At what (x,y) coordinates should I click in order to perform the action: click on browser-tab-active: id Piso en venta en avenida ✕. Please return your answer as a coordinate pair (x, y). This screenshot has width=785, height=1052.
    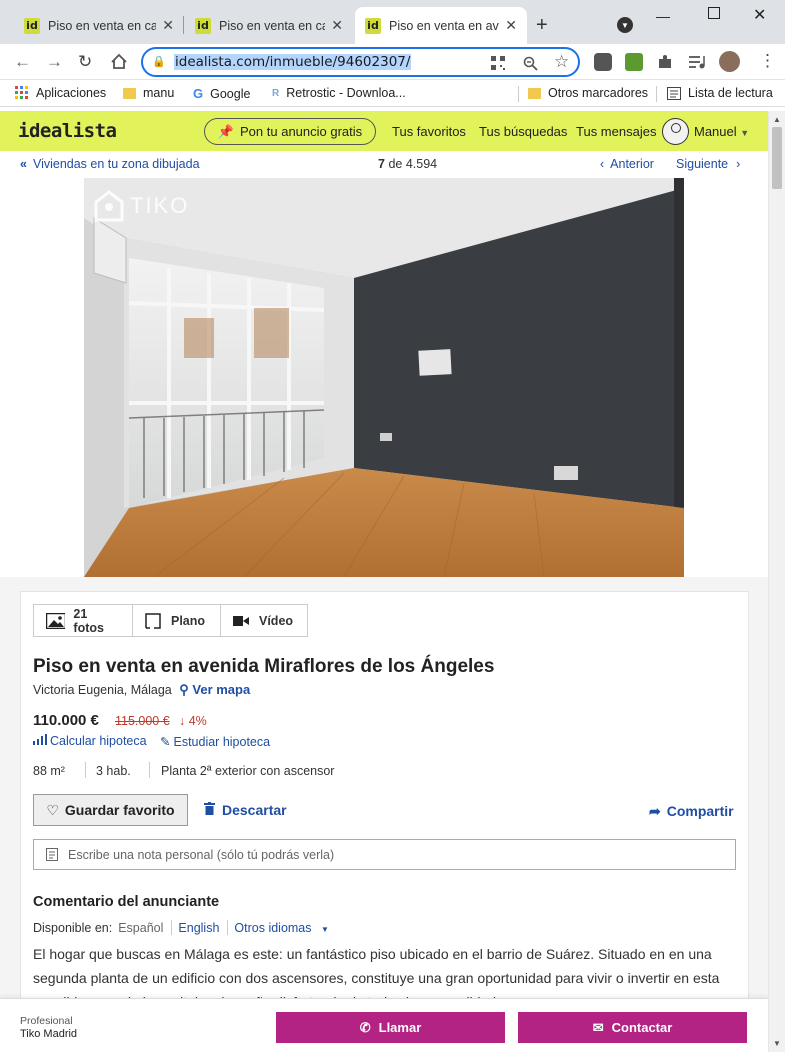
    Looking at the image, I should click on (441, 25).